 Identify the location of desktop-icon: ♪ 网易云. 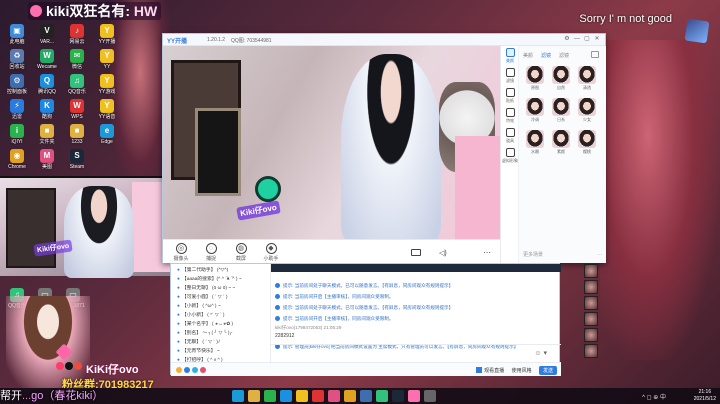
(77, 38).